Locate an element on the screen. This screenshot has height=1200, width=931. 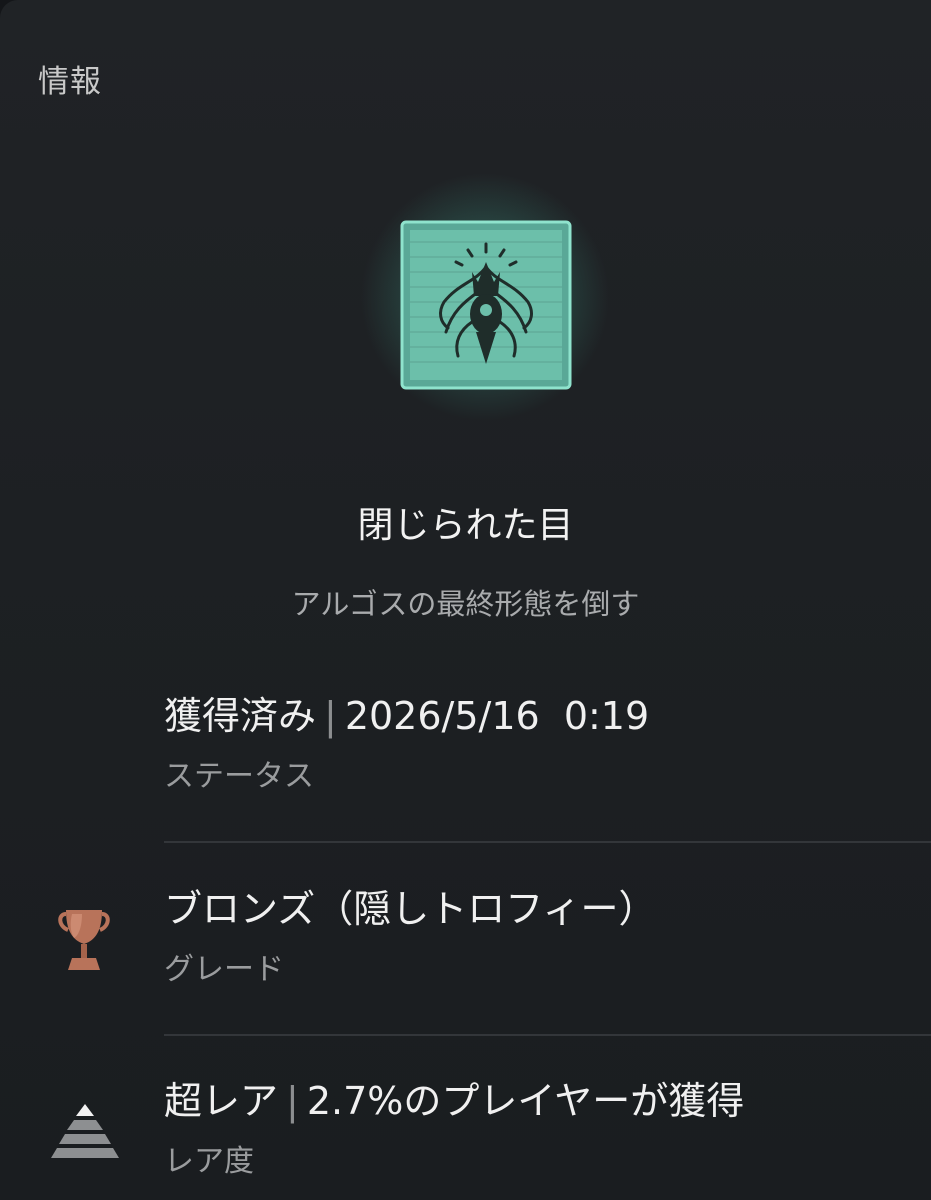
rarity-value: 超レア | 2.7%のプレイヤーが獲得 is located at coordinates (547, 1101).